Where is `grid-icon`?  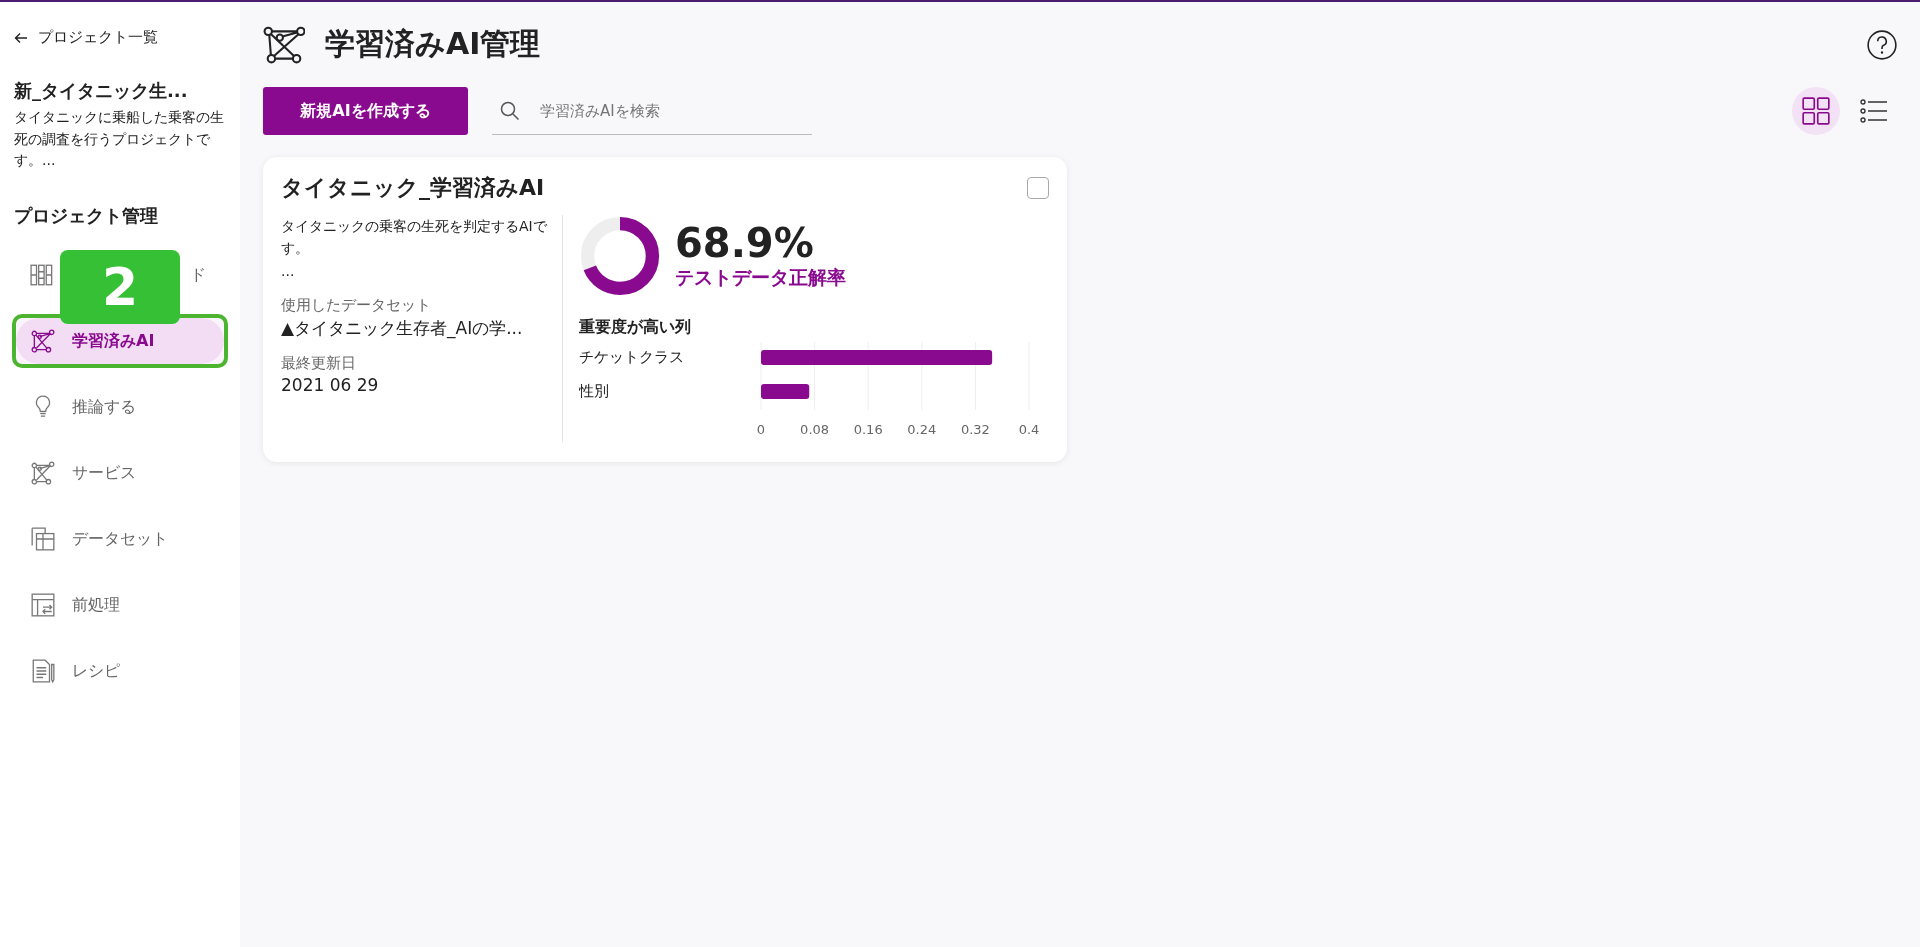 grid-icon is located at coordinates (1816, 111).